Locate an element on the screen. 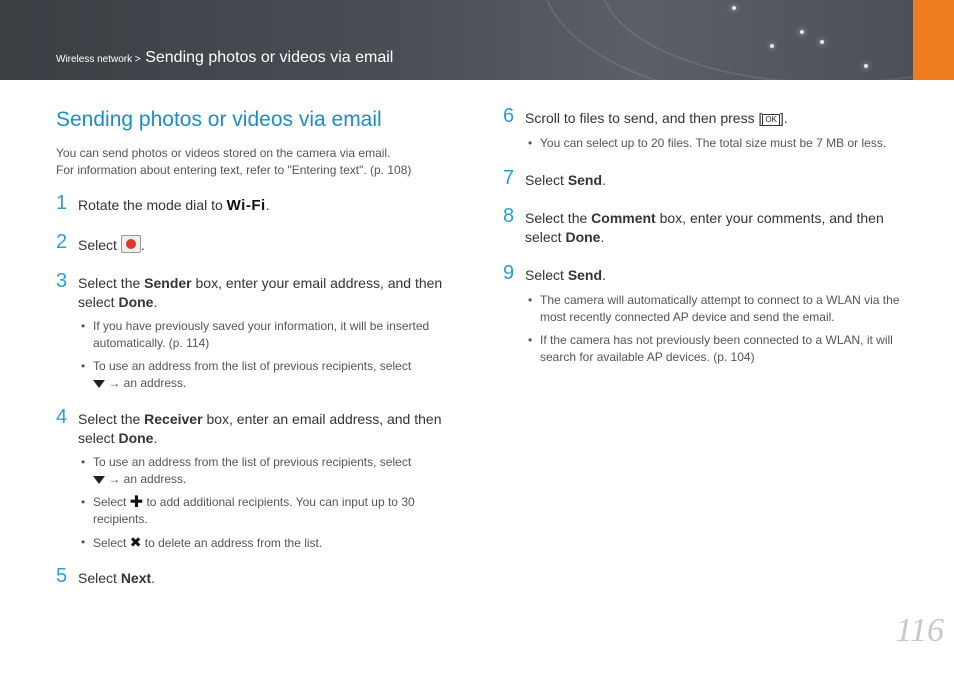  step-7: 7 Select Send. is located at coordinates (713, 178).